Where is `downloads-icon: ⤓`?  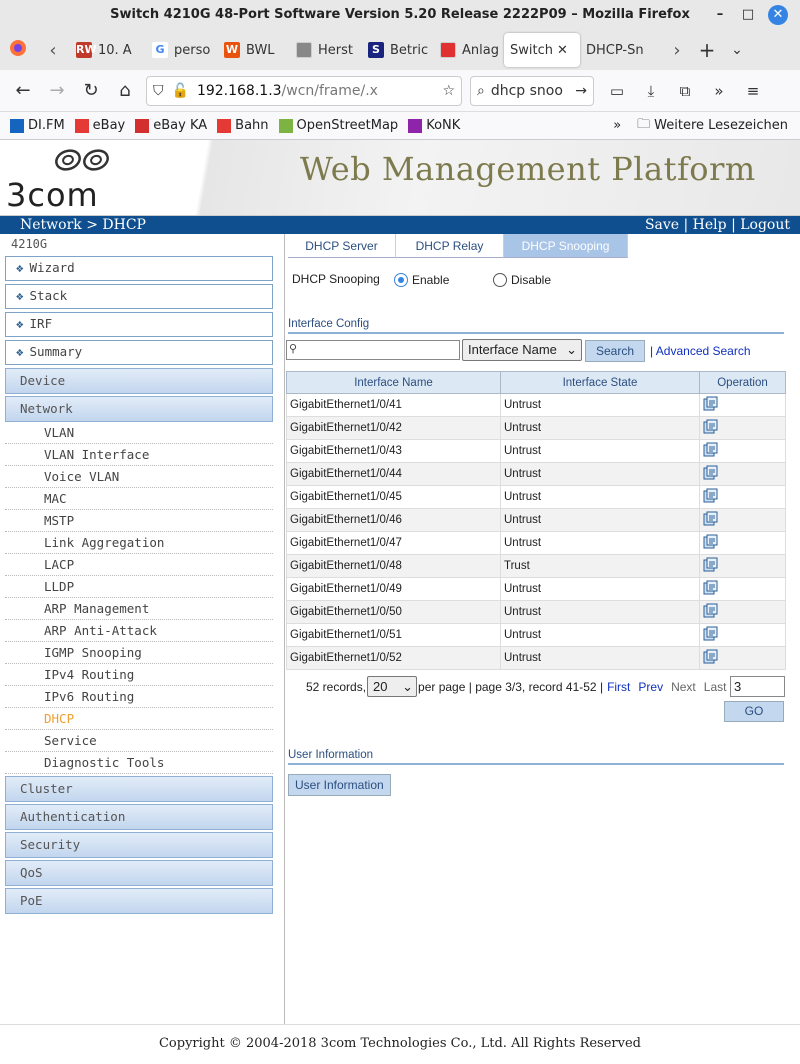
downloads-icon: ⤓ is located at coordinates (651, 91).